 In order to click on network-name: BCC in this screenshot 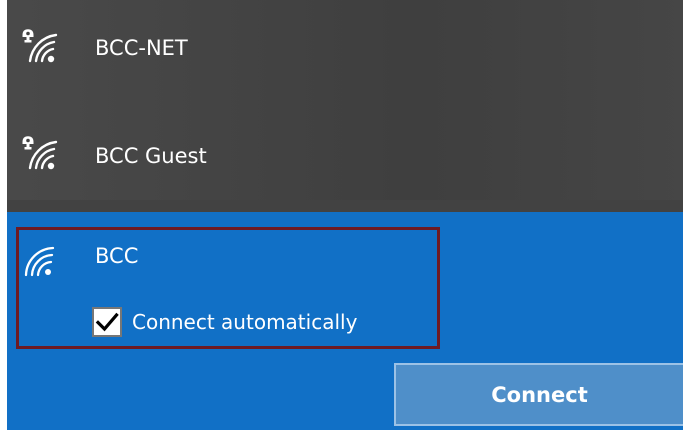, I will do `click(117, 256)`.